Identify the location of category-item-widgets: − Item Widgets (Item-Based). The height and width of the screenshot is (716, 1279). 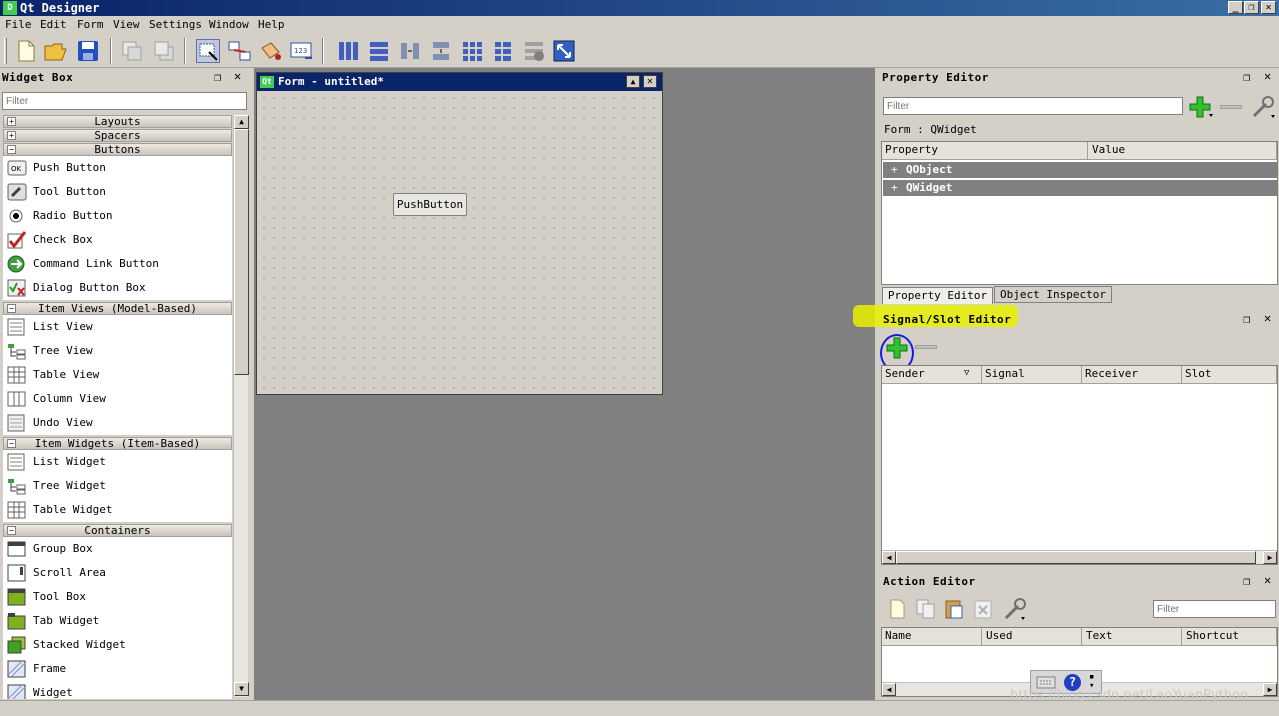
(117, 443).